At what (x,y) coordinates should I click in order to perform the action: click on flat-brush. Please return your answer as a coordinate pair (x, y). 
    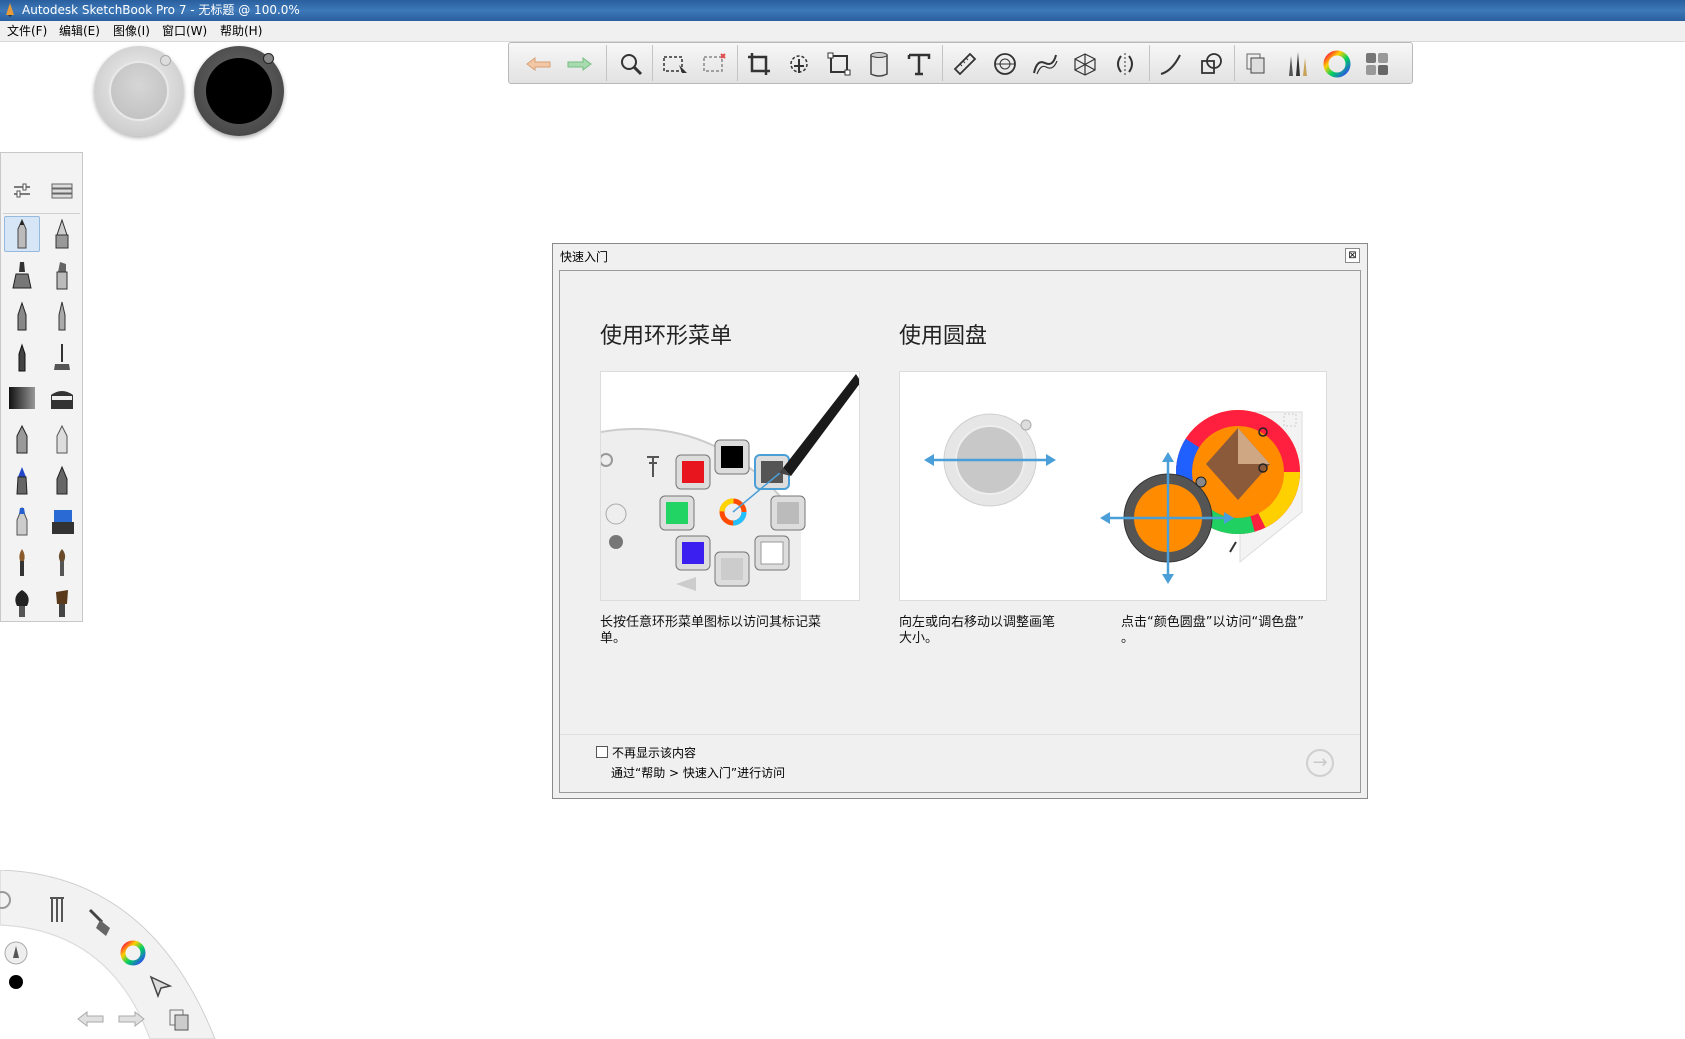
    Looking at the image, I should click on (62, 603).